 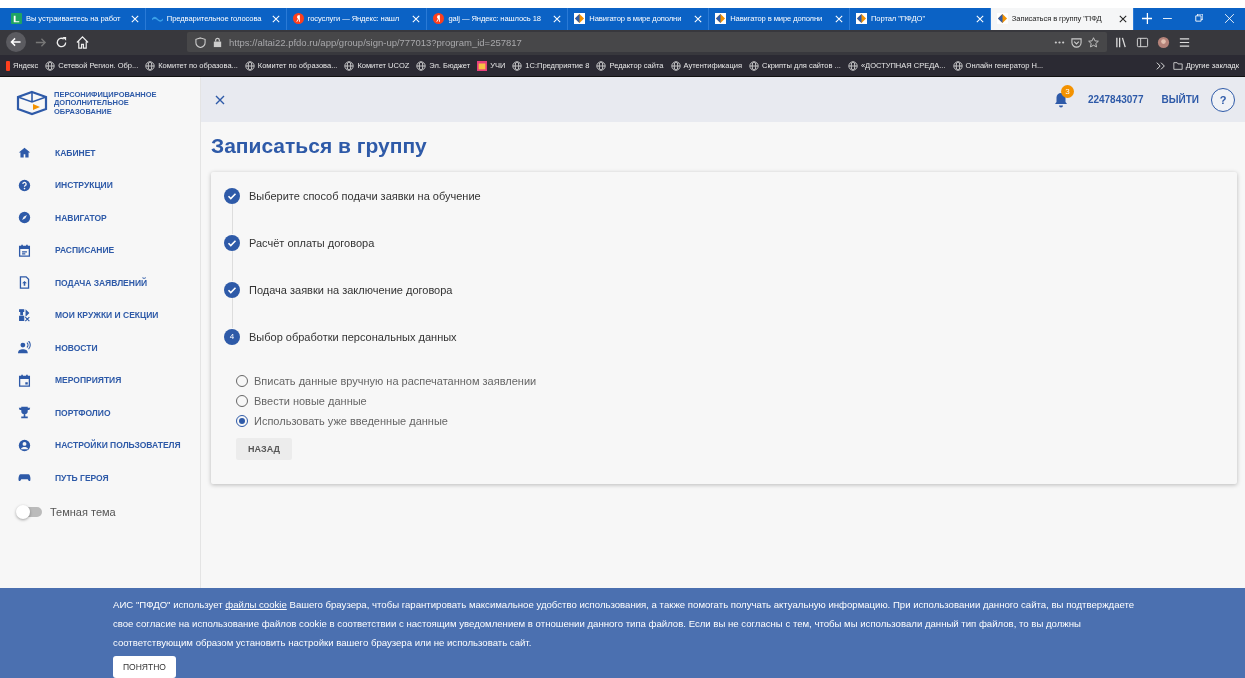 What do you see at coordinates (100, 152) in the screenshot?
I see `sidebar-item: КАБИНЕТ` at bounding box center [100, 152].